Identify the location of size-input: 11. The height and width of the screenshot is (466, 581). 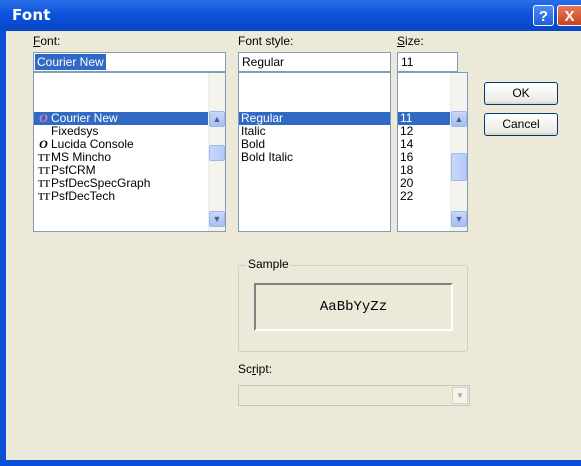
(427, 62).